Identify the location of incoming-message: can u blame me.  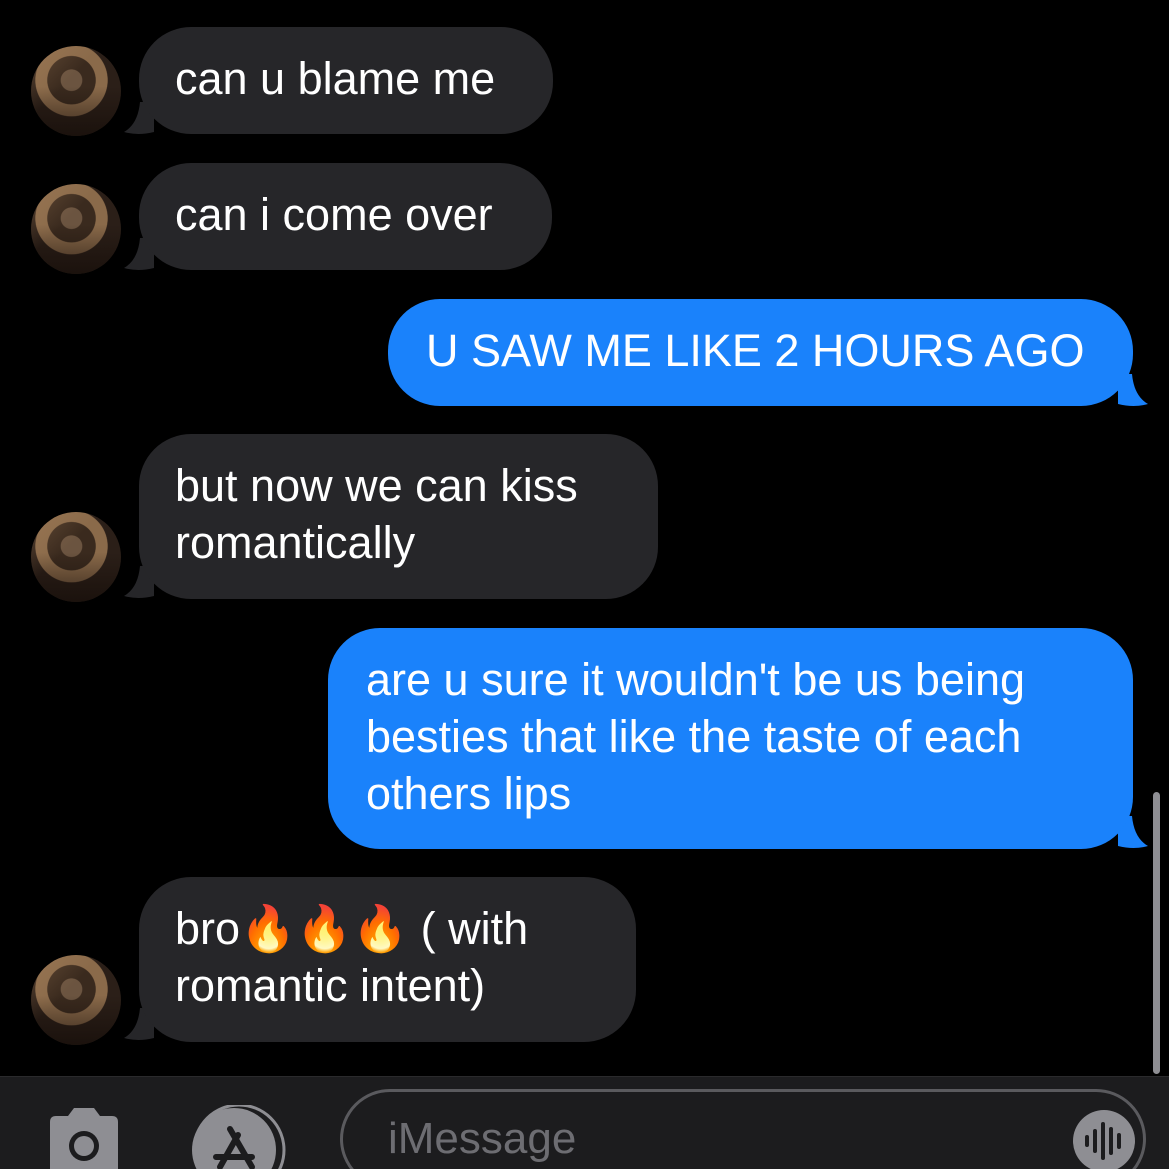
(346, 80).